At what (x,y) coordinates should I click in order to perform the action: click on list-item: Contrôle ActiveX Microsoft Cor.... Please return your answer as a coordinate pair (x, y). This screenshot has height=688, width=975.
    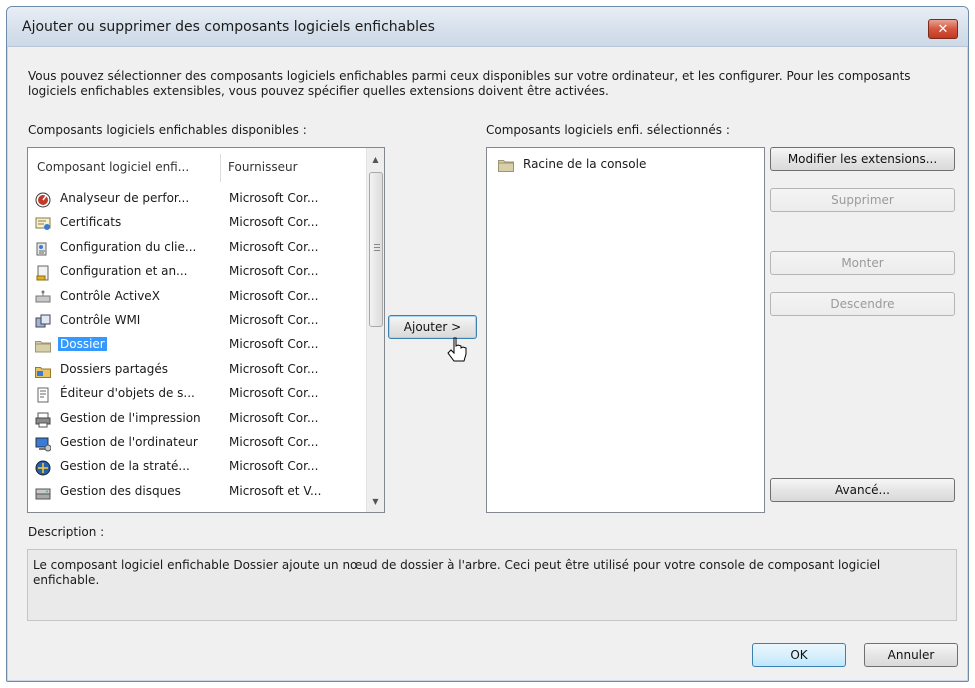
    Looking at the image, I should click on (197, 298).